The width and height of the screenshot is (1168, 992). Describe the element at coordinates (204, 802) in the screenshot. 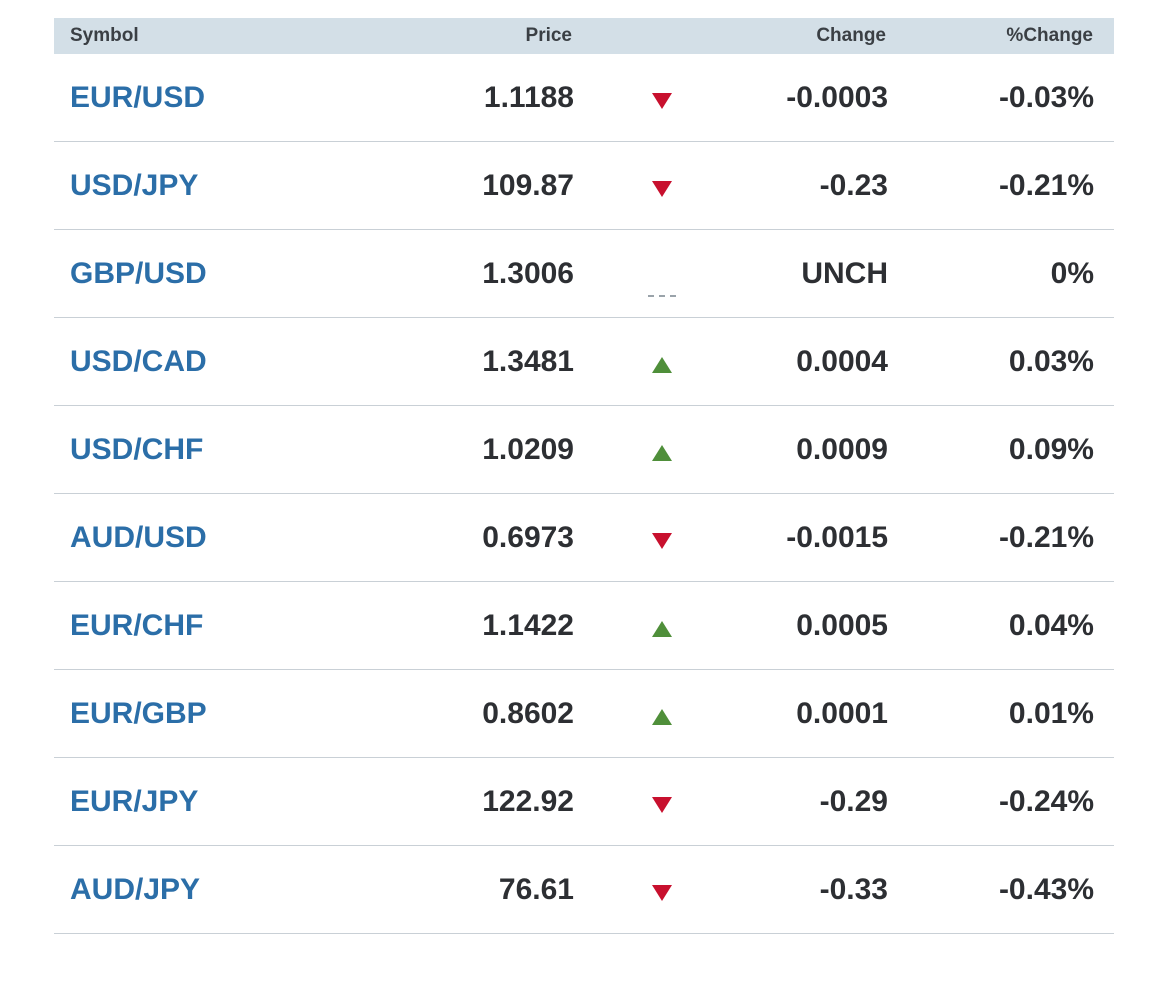

I see `symbol-link: EUR/JPY` at that location.